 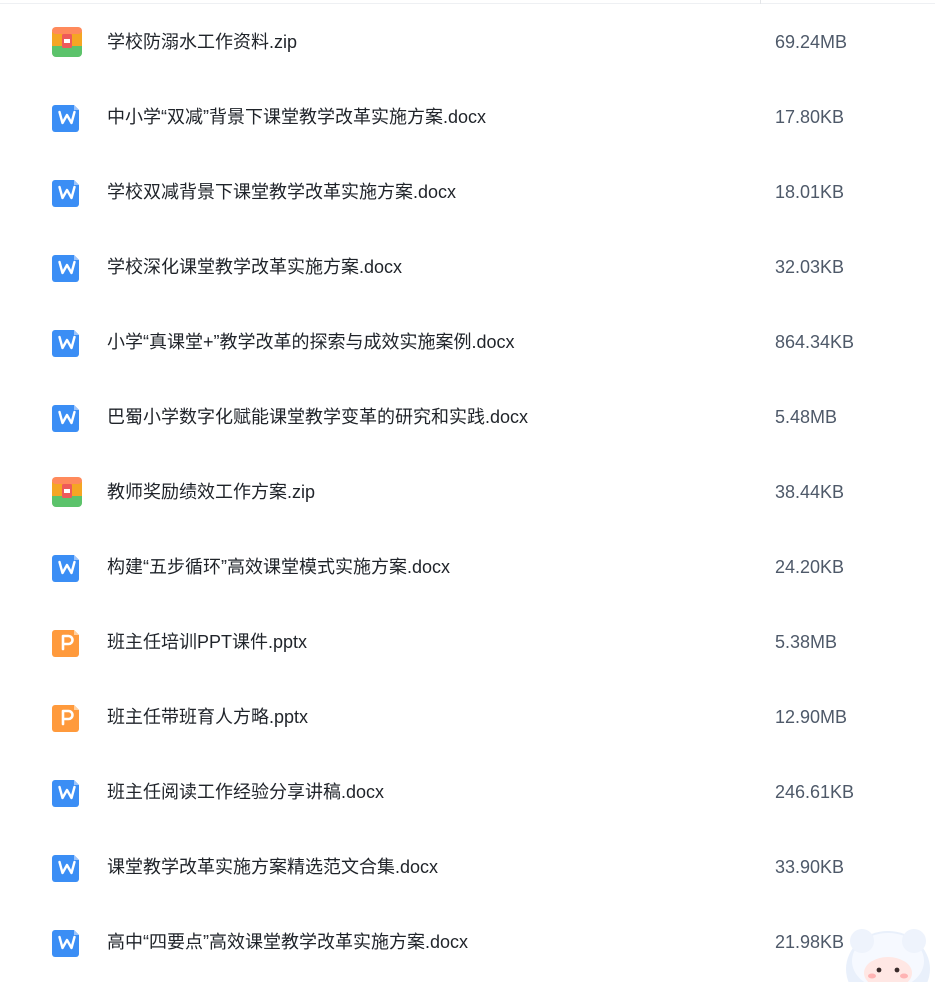 What do you see at coordinates (467, 867) in the screenshot?
I see `file-row: 课堂教学改革实施方案精选范文合集.docx 33.90KB` at bounding box center [467, 867].